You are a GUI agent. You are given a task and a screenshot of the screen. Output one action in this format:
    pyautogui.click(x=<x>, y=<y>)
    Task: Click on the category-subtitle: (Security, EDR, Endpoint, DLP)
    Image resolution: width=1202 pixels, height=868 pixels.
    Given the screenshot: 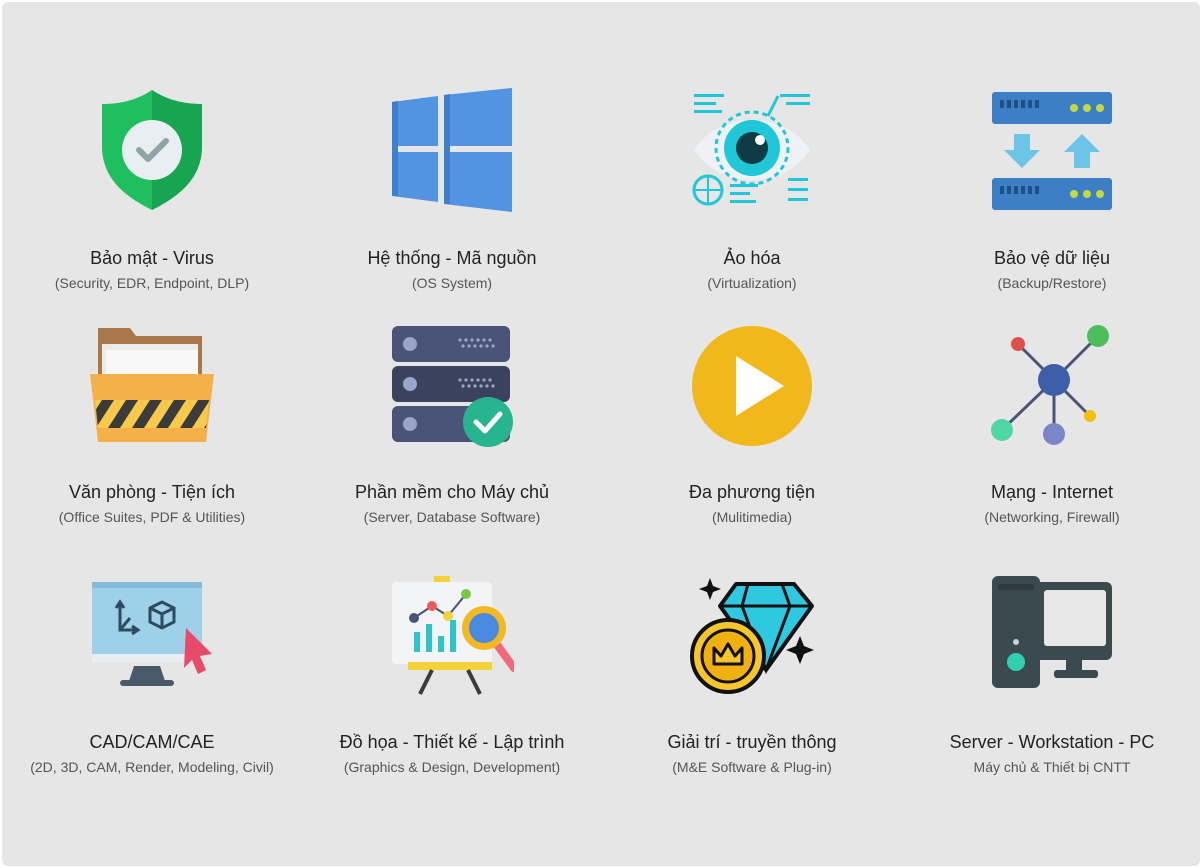 What is the action you would take?
    pyautogui.click(x=152, y=283)
    